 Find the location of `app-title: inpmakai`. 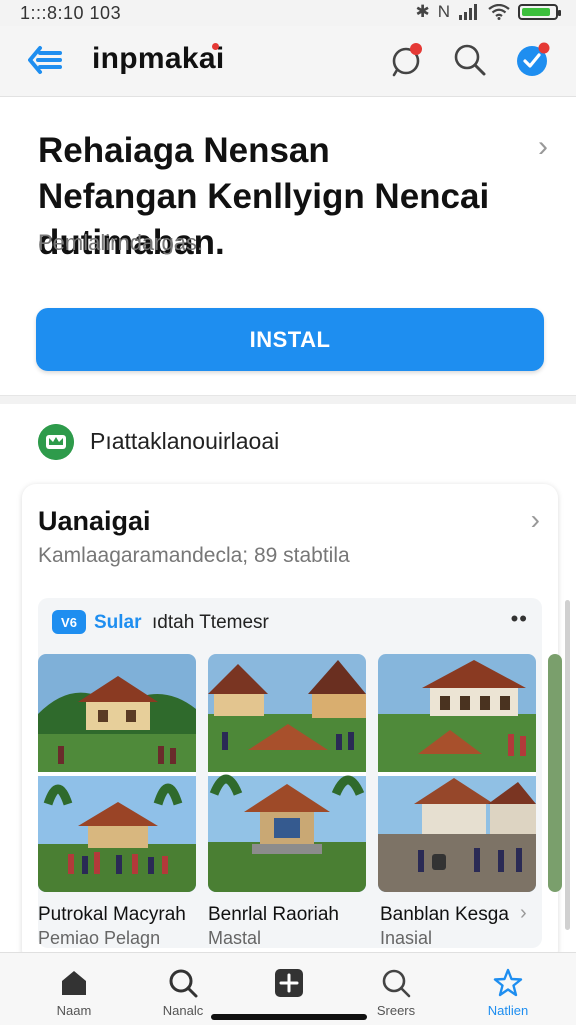

app-title: inpmakai is located at coordinates (158, 58).